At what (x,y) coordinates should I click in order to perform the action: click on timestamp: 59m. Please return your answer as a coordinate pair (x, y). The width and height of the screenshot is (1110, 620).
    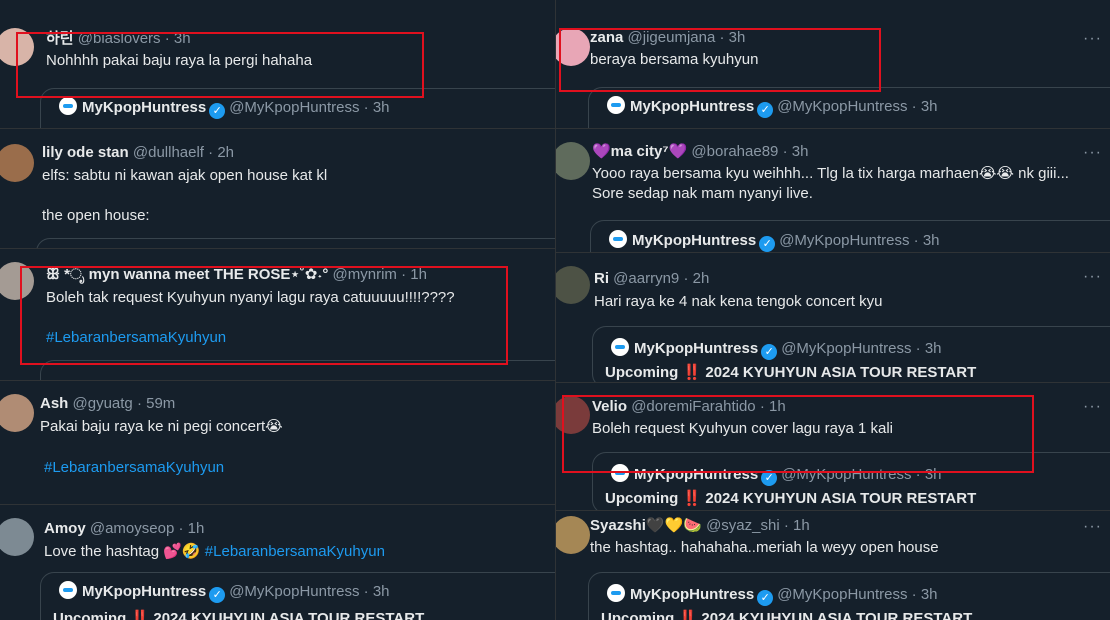
    Looking at the image, I should click on (160, 403).